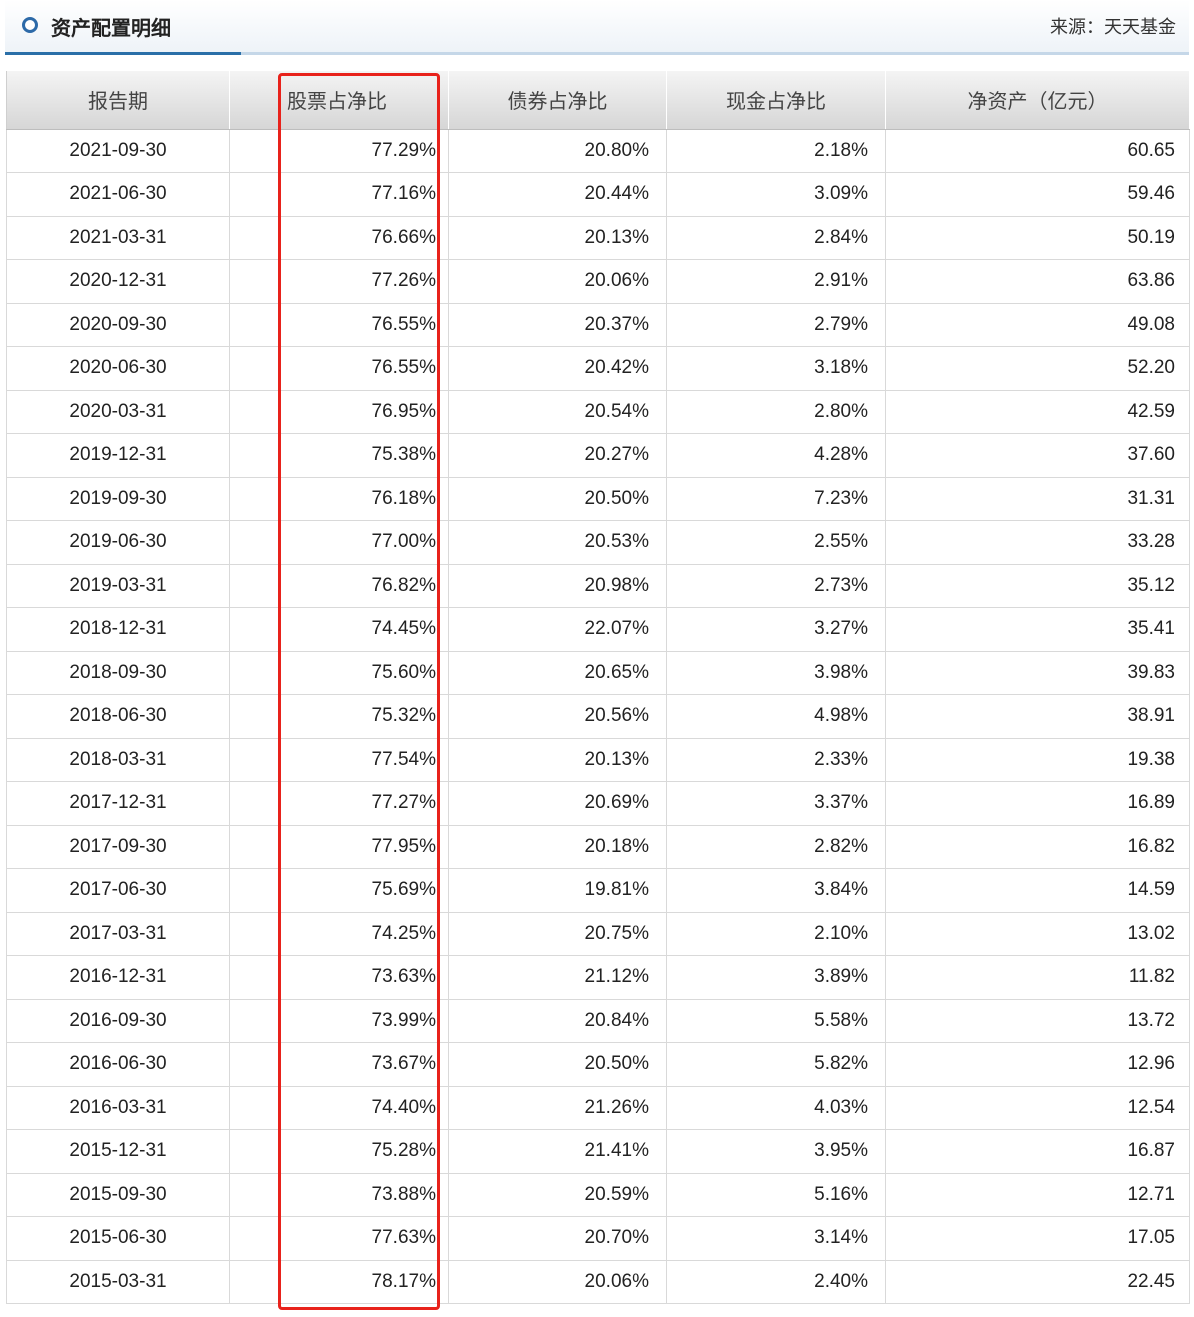  What do you see at coordinates (557, 1108) in the screenshot?
I see `bond-ratio-cell: 21.26%` at bounding box center [557, 1108].